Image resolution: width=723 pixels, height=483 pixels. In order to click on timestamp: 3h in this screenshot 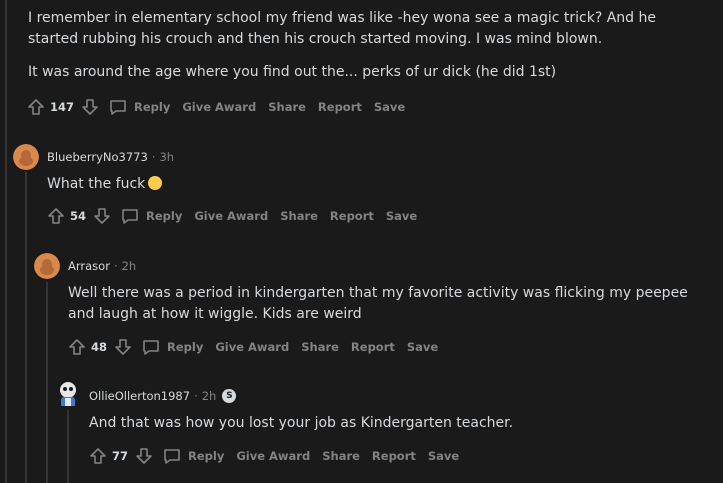, I will do `click(166, 157)`.